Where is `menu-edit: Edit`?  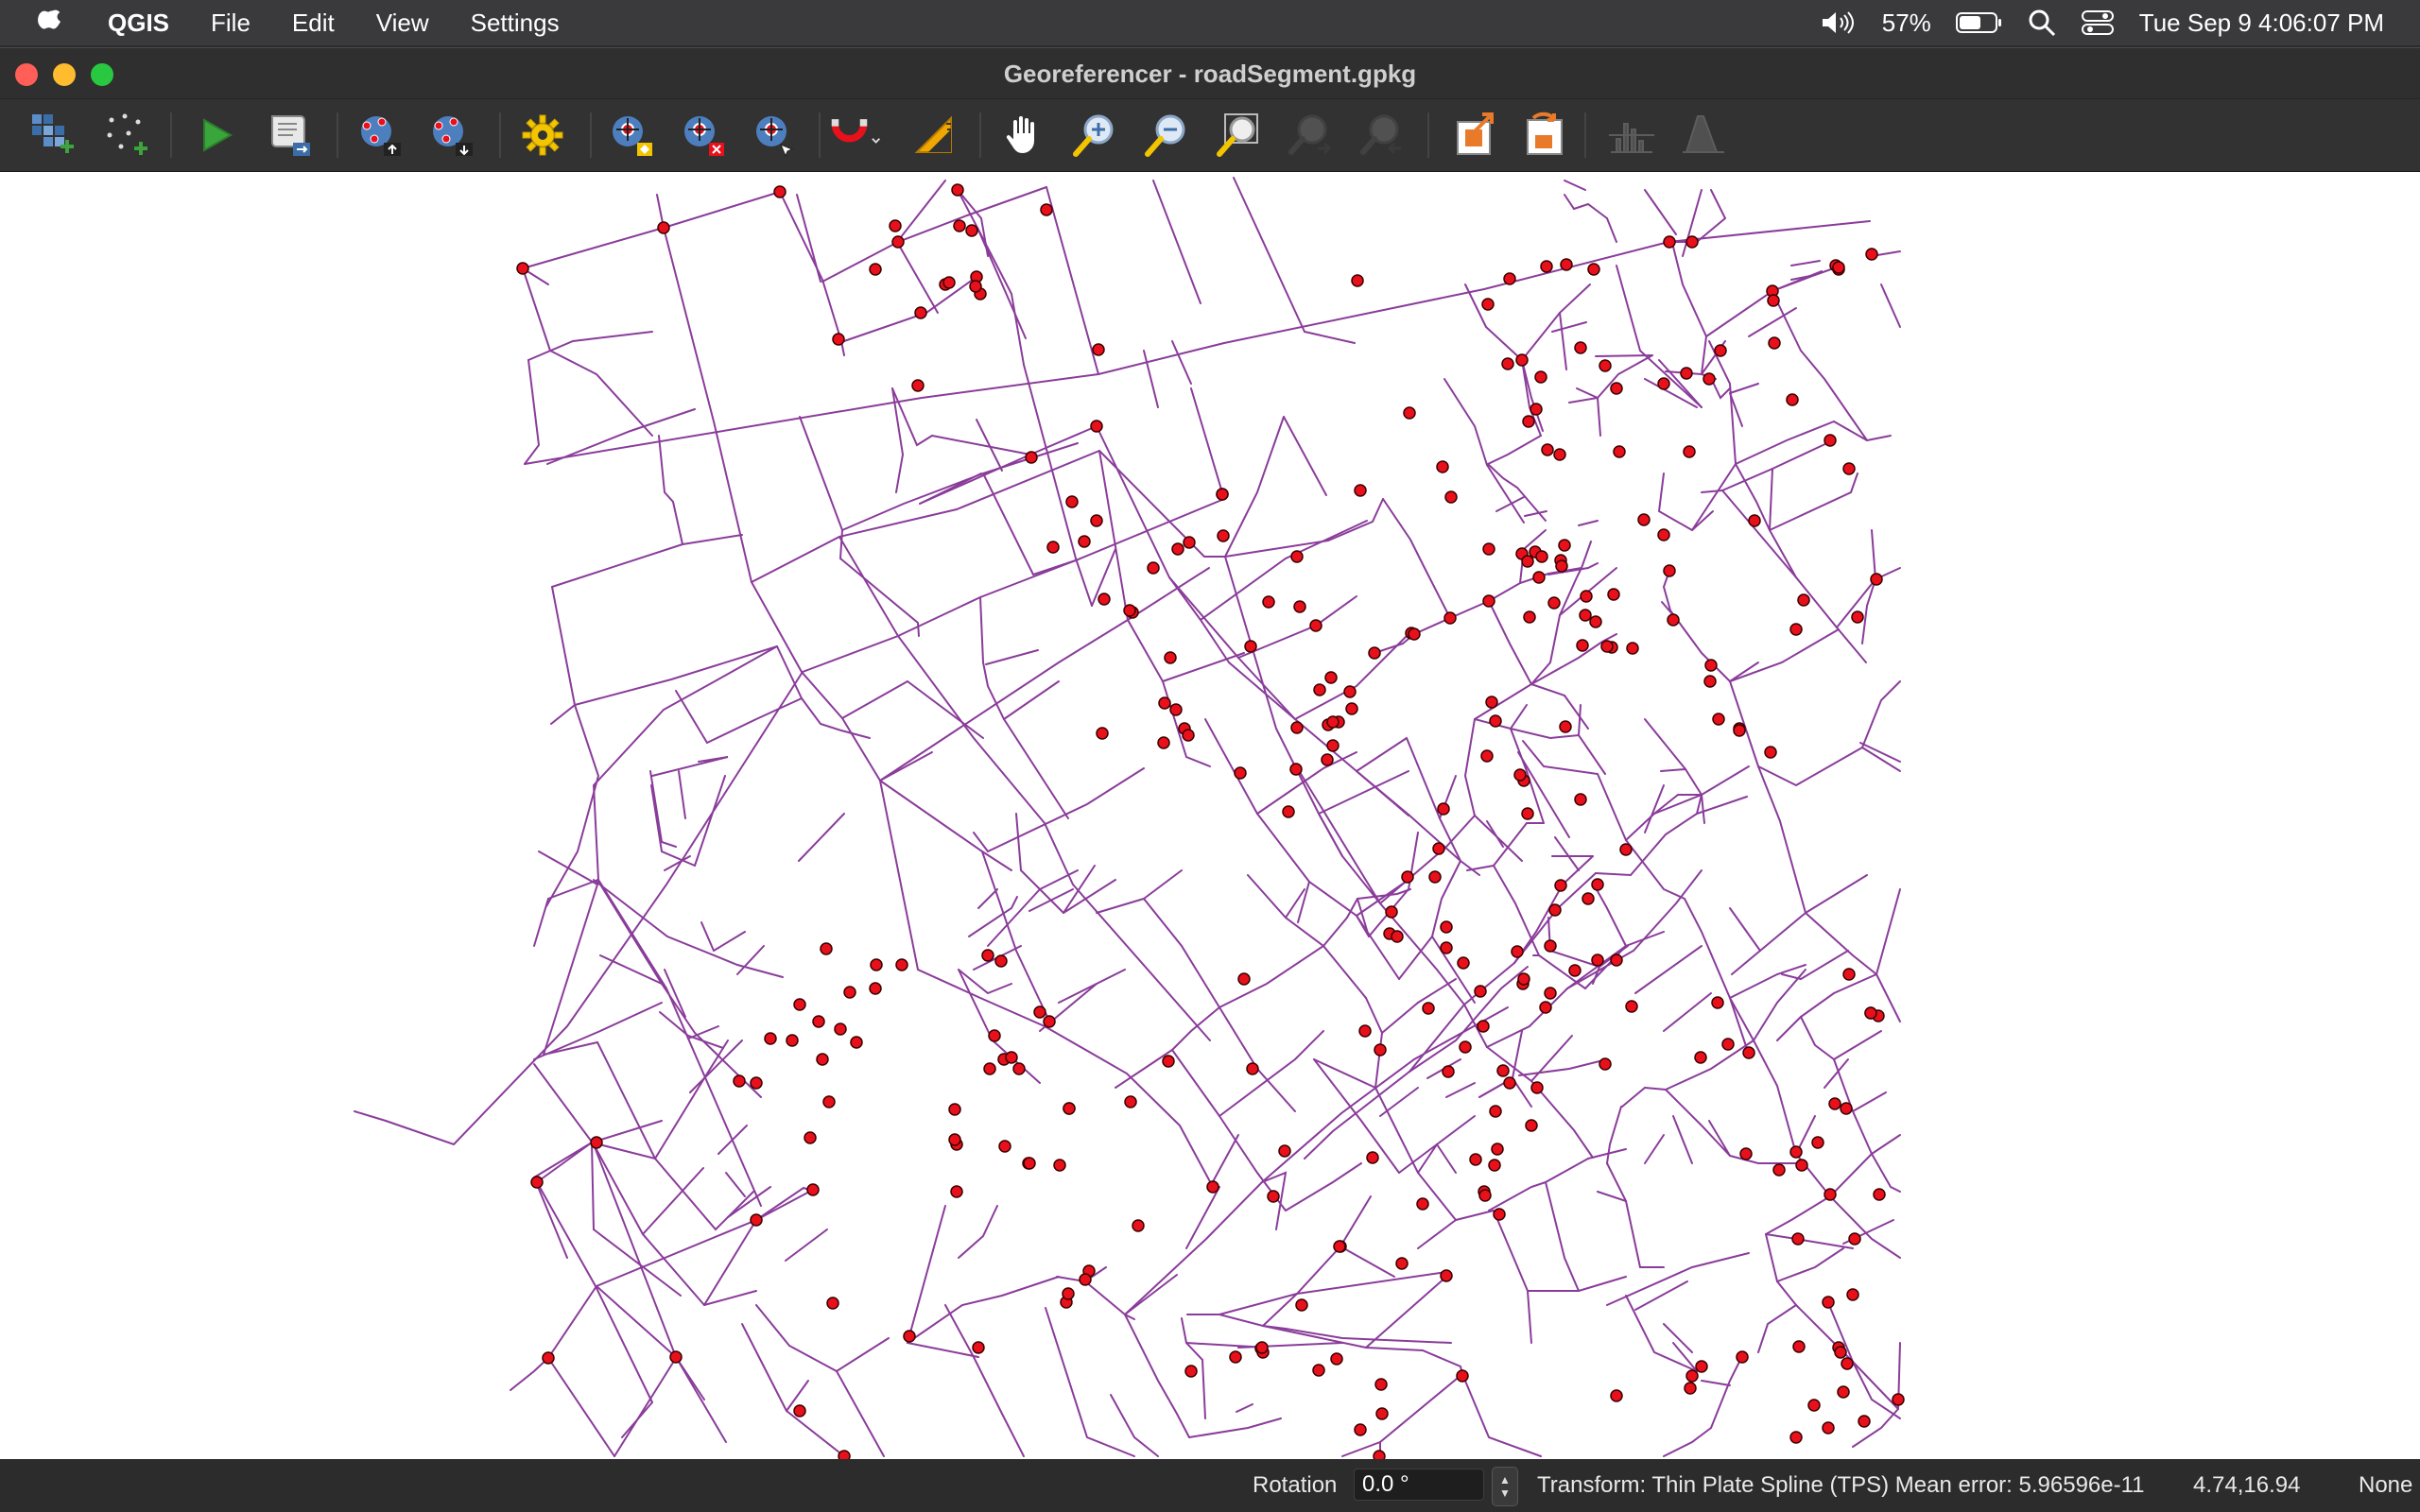 menu-edit: Edit is located at coordinates (313, 22).